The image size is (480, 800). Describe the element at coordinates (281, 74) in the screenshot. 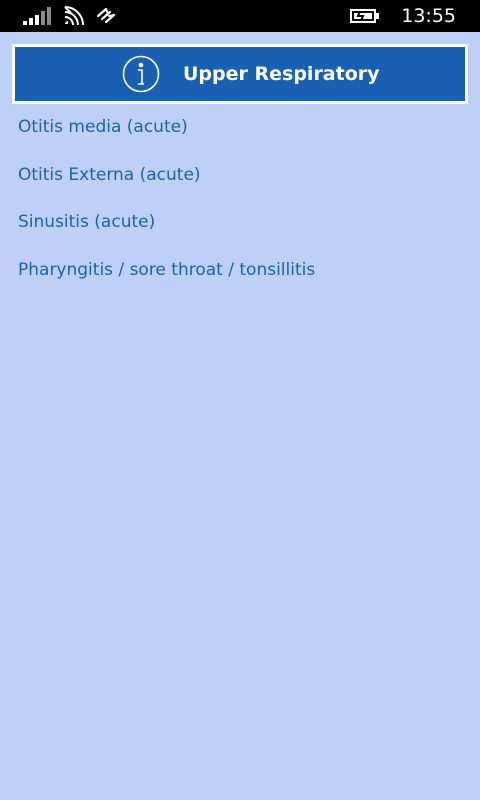

I see `section-title: Upper Respiratory` at that location.